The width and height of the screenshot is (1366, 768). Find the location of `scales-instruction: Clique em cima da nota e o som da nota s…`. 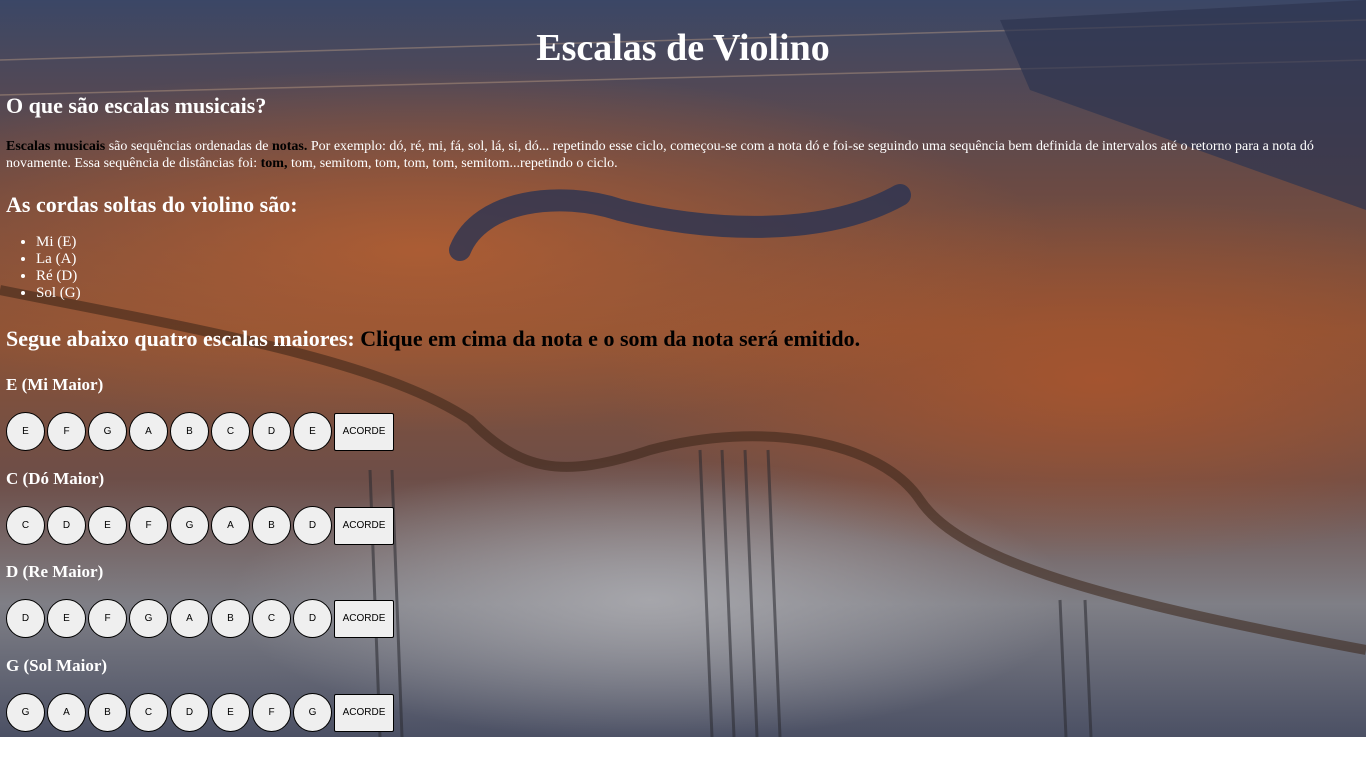

scales-instruction: Clique em cima da nota e o som da nota s… is located at coordinates (607, 338).